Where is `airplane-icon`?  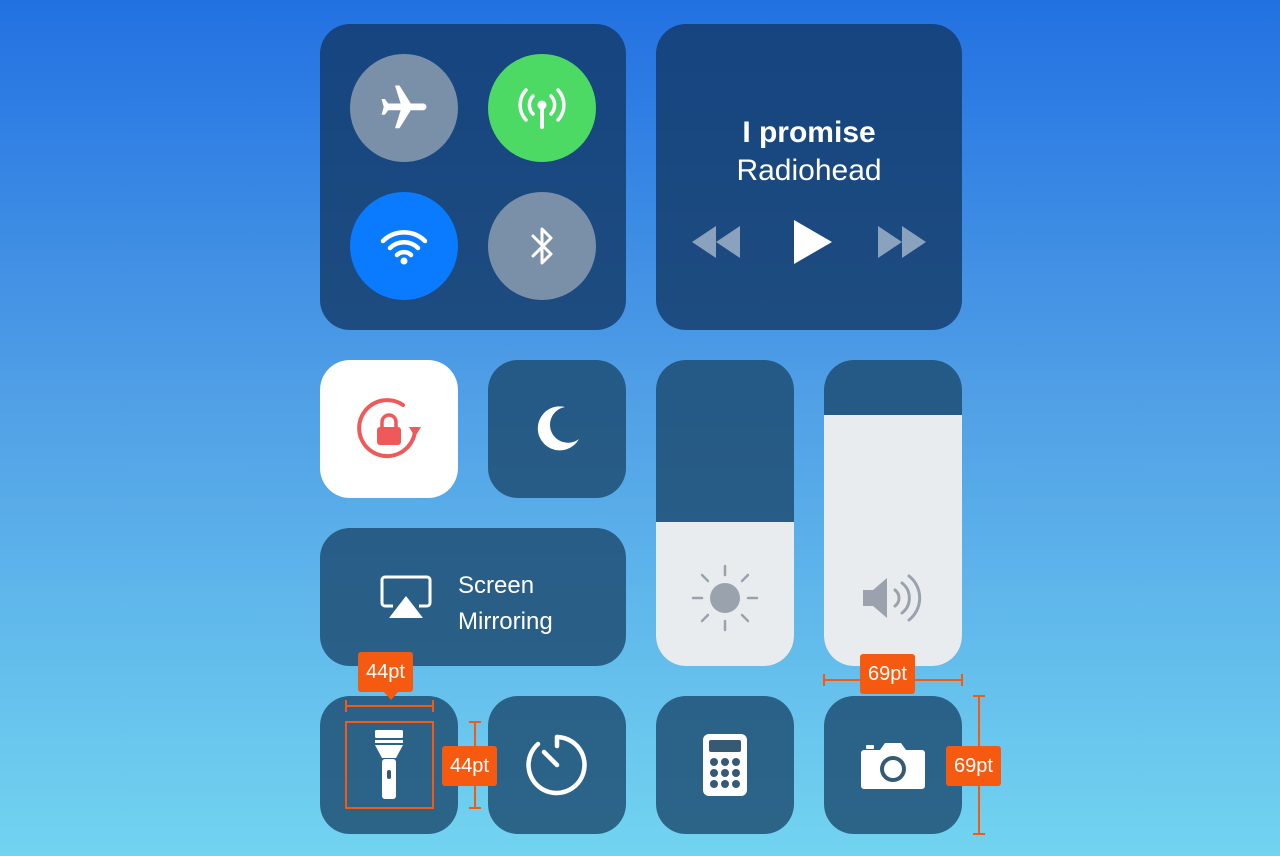 airplane-icon is located at coordinates (404, 107).